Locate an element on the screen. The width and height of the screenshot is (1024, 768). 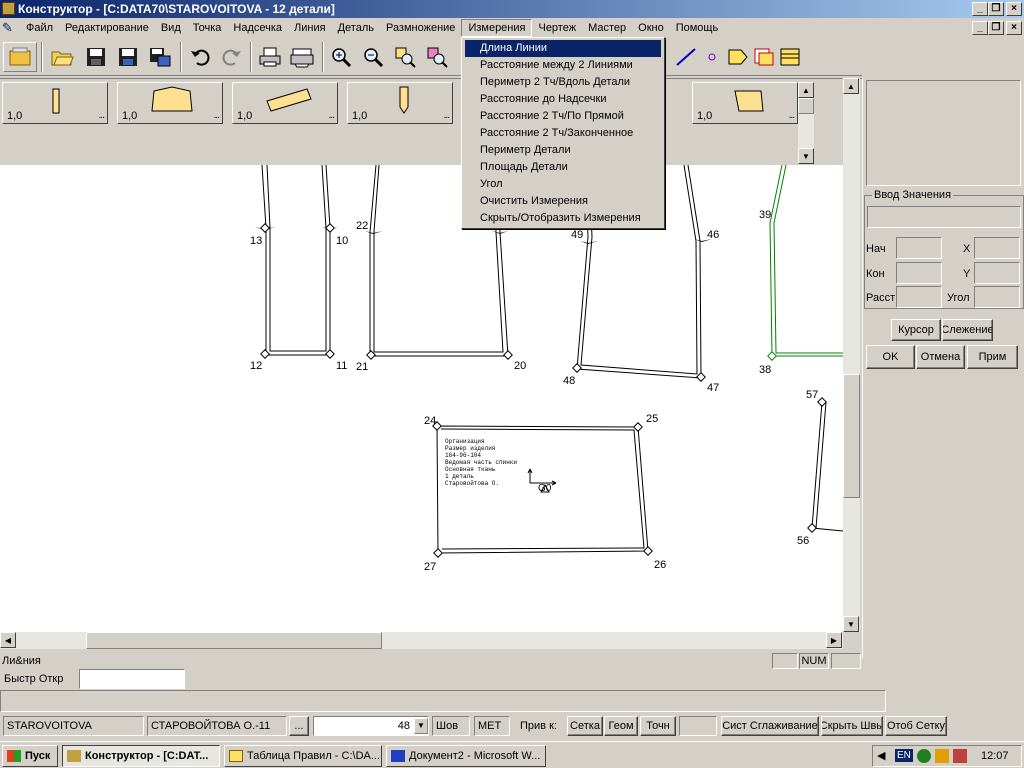
print-icon is located at coordinates (270, 57).